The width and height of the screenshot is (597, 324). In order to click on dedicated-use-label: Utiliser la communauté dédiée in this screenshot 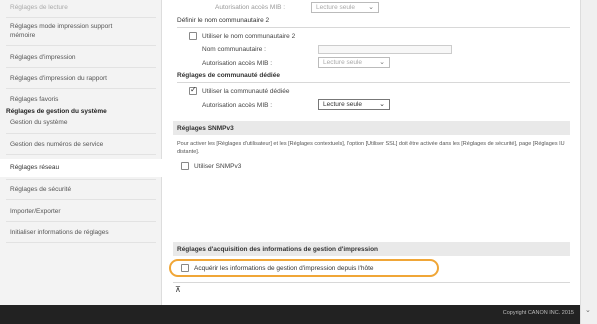, I will do `click(246, 91)`.